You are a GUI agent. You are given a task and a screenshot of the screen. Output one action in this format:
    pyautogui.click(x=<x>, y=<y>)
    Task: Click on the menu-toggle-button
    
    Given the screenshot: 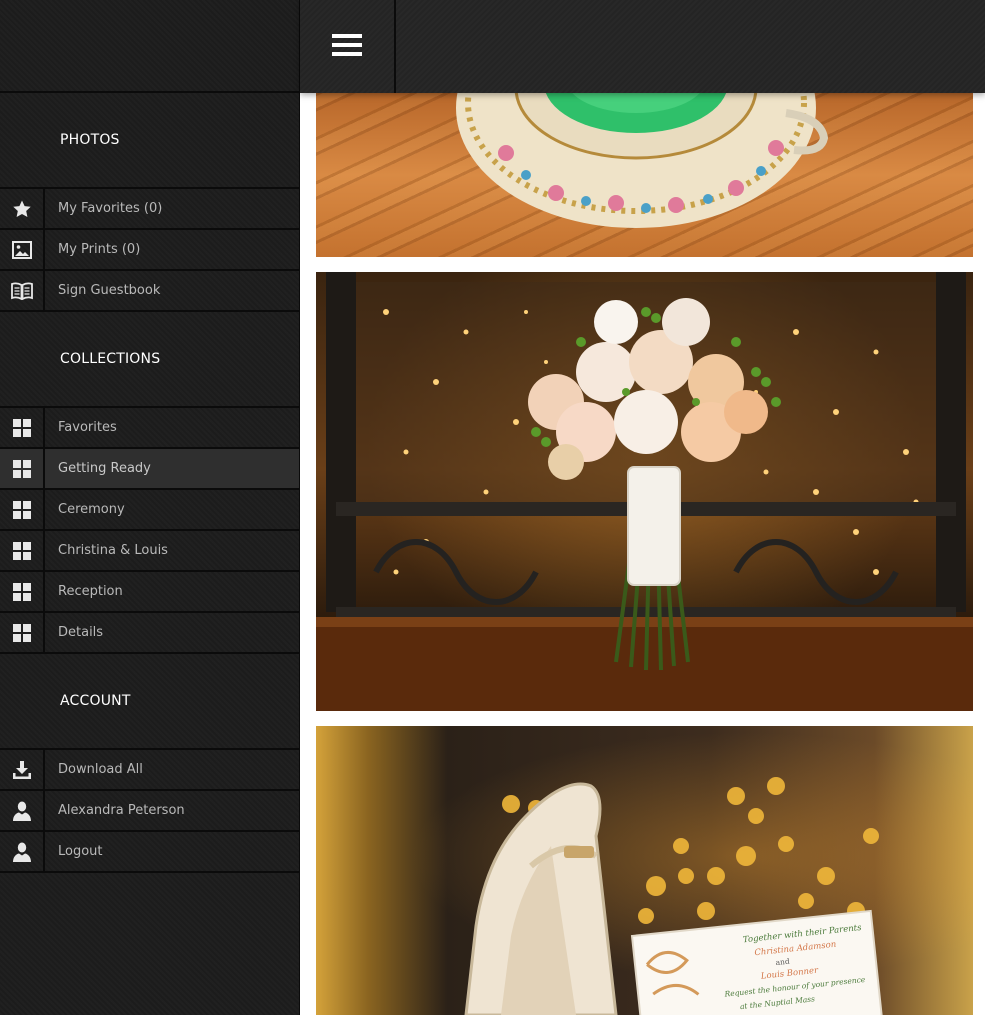 What is the action you would take?
    pyautogui.click(x=348, y=46)
    